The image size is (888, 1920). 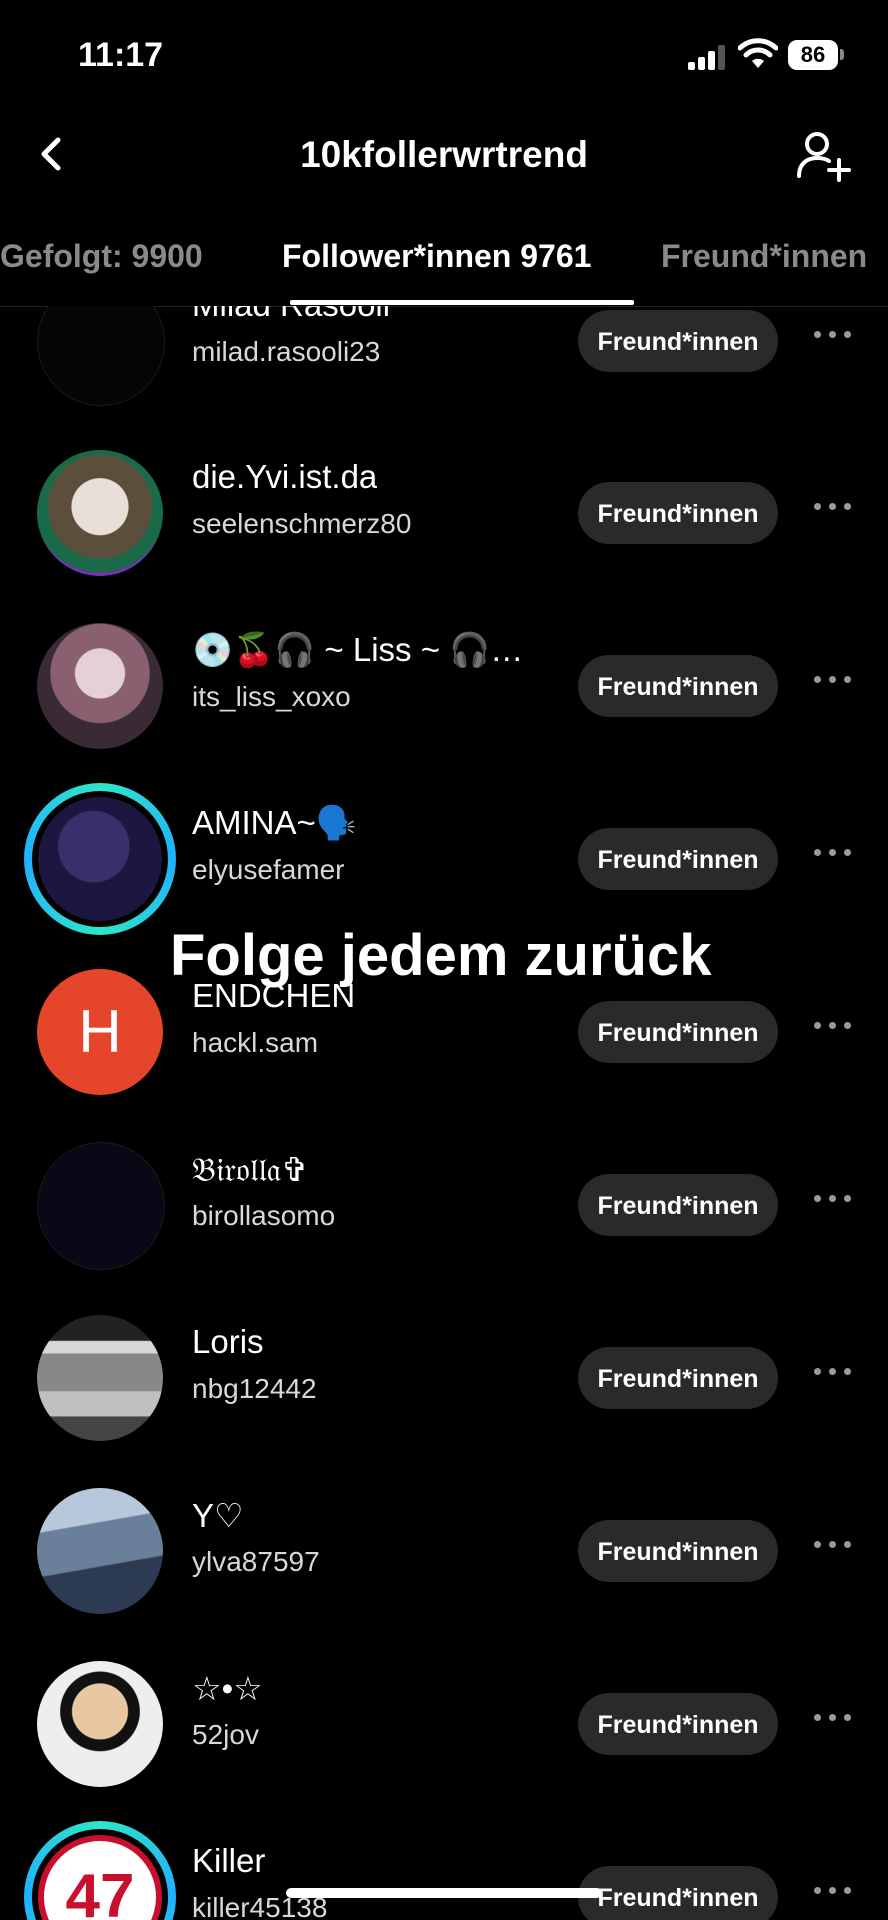 What do you see at coordinates (441, 955) in the screenshot?
I see `overlay-caption: Folge jedem zurück` at bounding box center [441, 955].